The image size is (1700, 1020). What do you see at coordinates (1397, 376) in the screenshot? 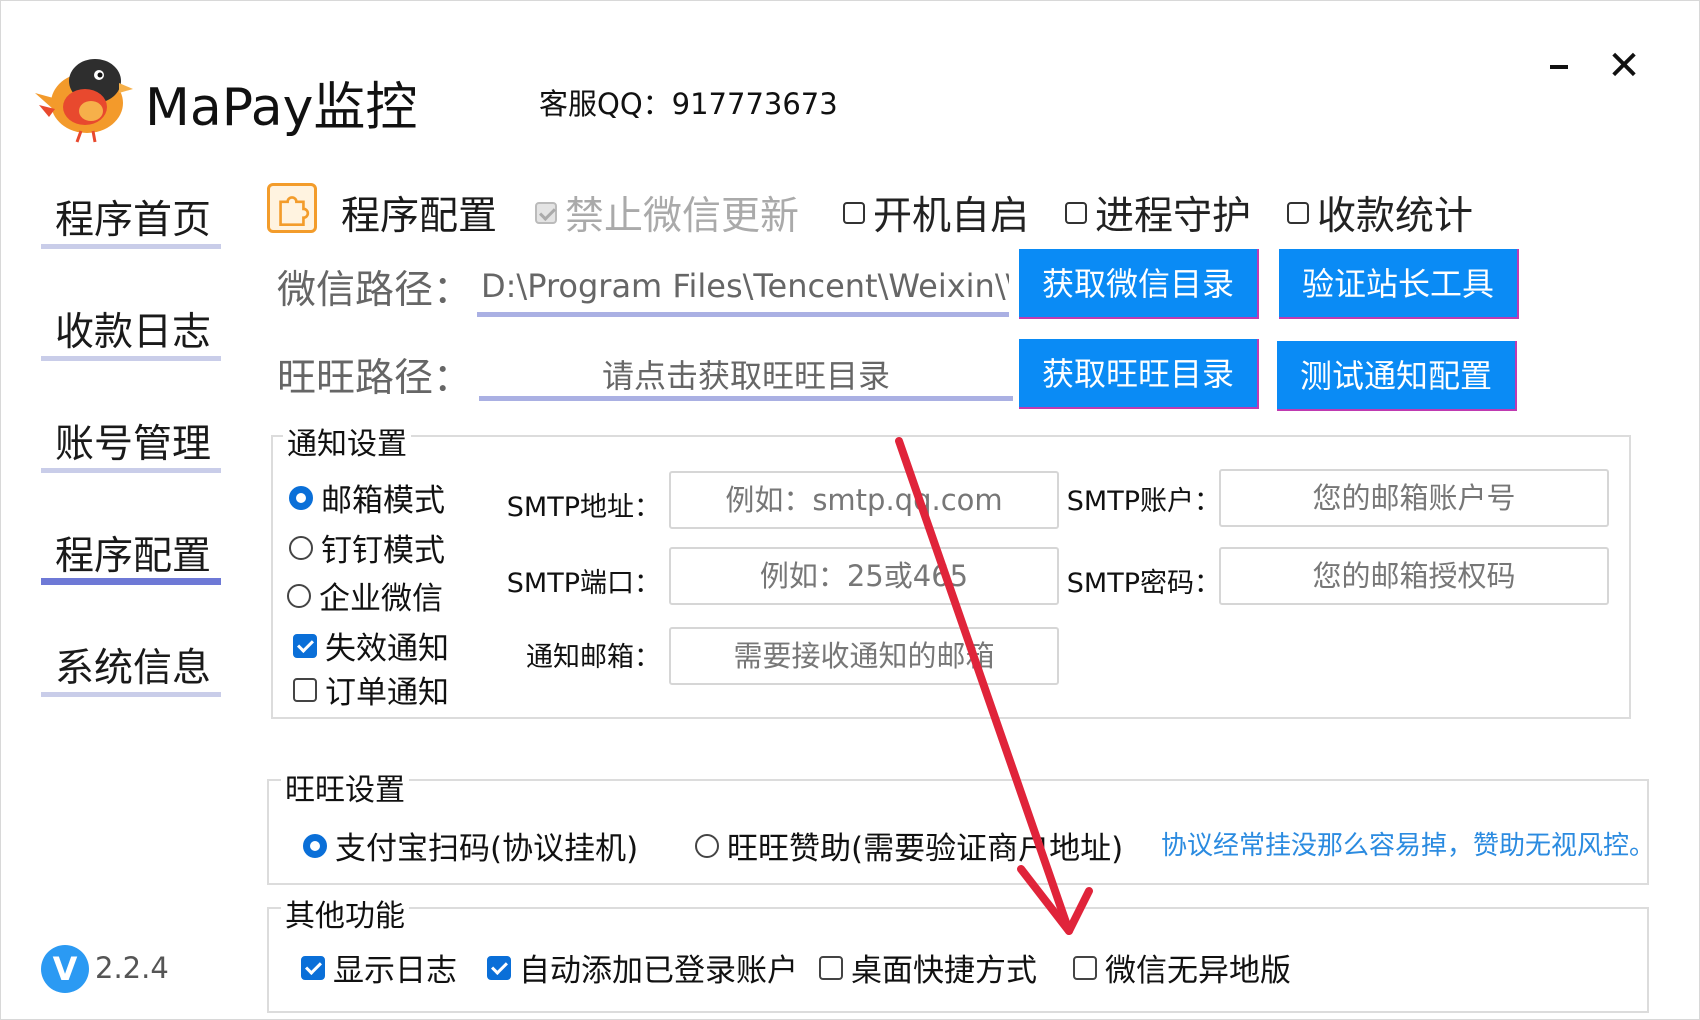
I see `test-notify-button: 测试通知配置` at bounding box center [1397, 376].